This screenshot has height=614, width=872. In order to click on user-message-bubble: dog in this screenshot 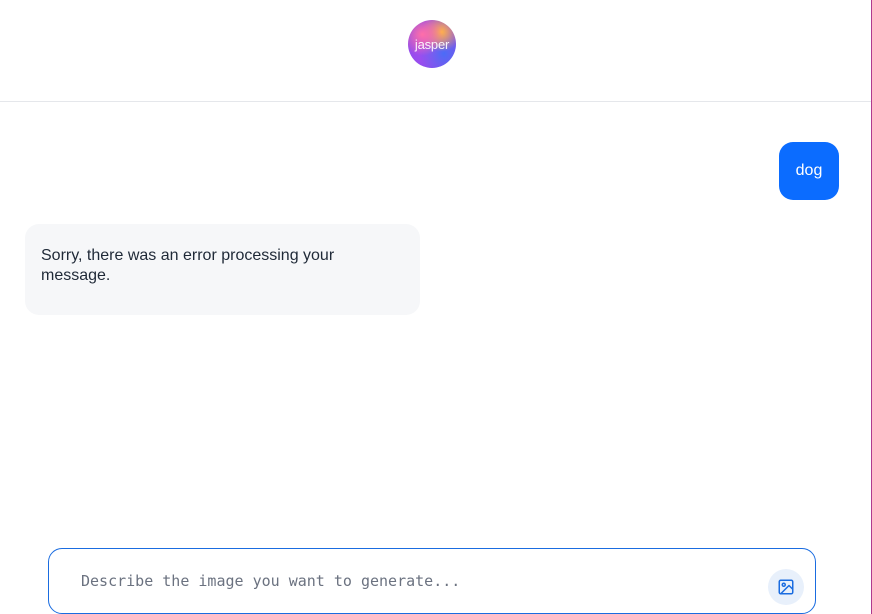, I will do `click(809, 171)`.